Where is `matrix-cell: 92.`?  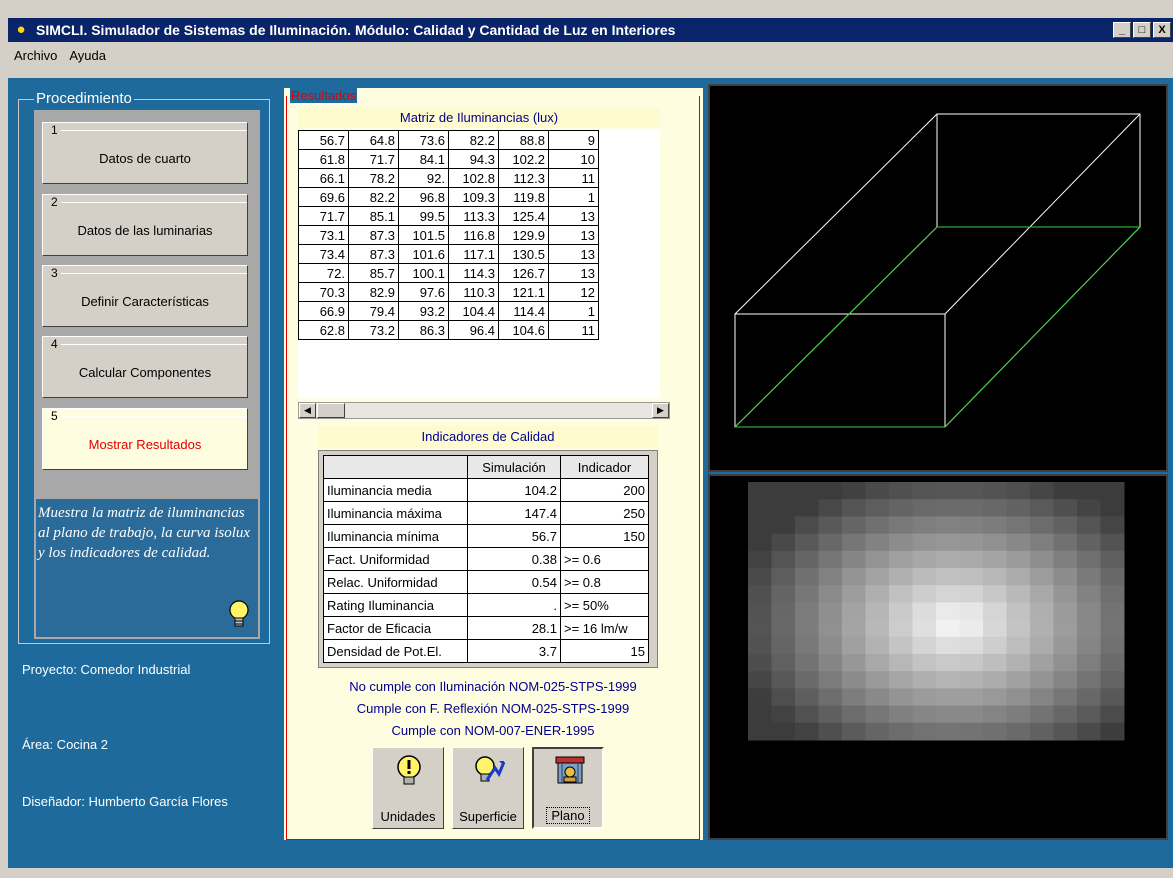 matrix-cell: 92. is located at coordinates (423, 178).